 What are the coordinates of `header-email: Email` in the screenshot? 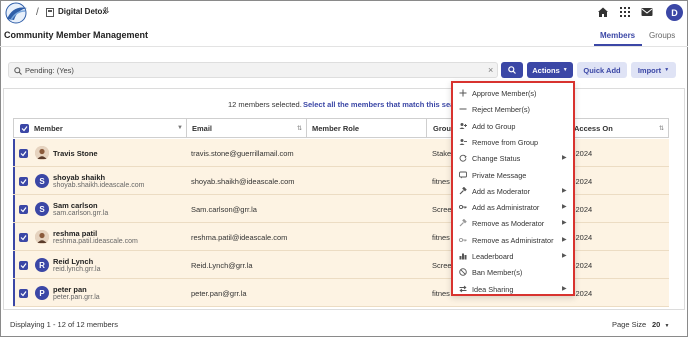 It's located at (202, 128).